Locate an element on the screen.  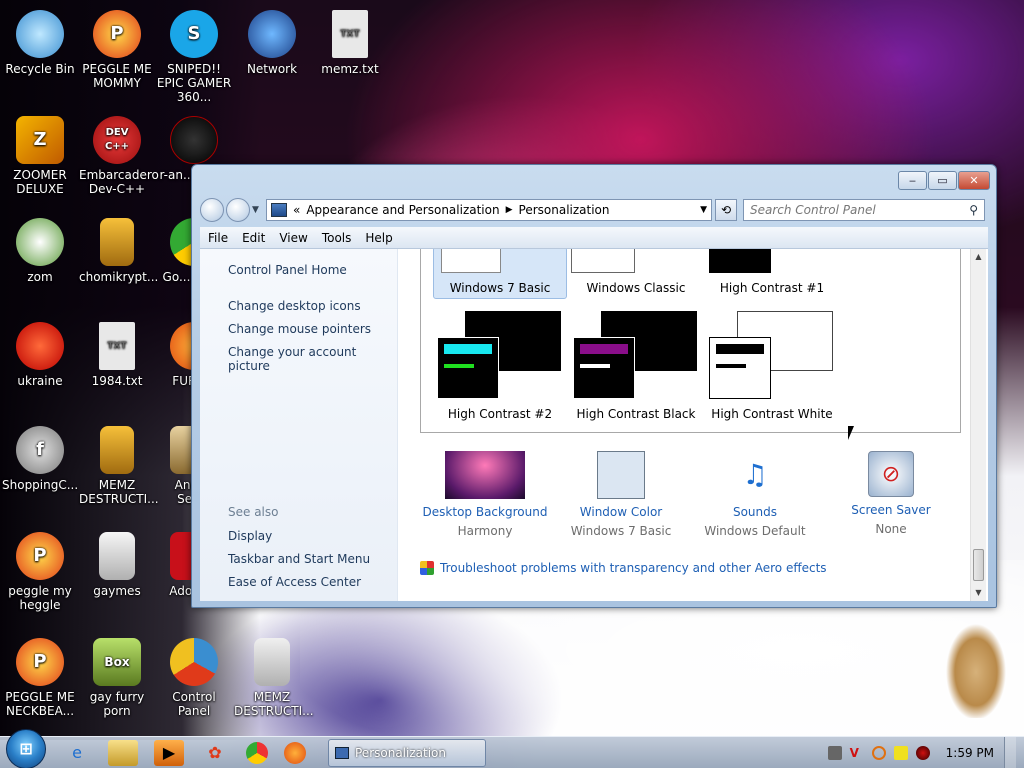
theme-windows-classic: Windows Classic is located at coordinates (636, 272).